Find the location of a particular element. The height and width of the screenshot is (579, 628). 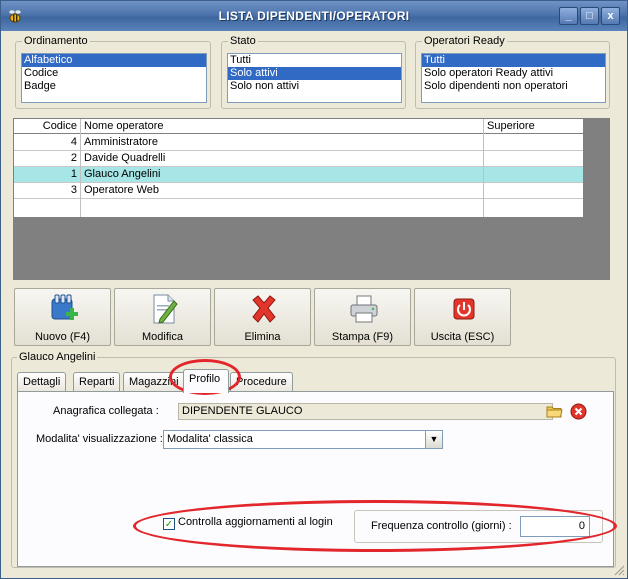

minimize-icon: _ is located at coordinates (568, 16).